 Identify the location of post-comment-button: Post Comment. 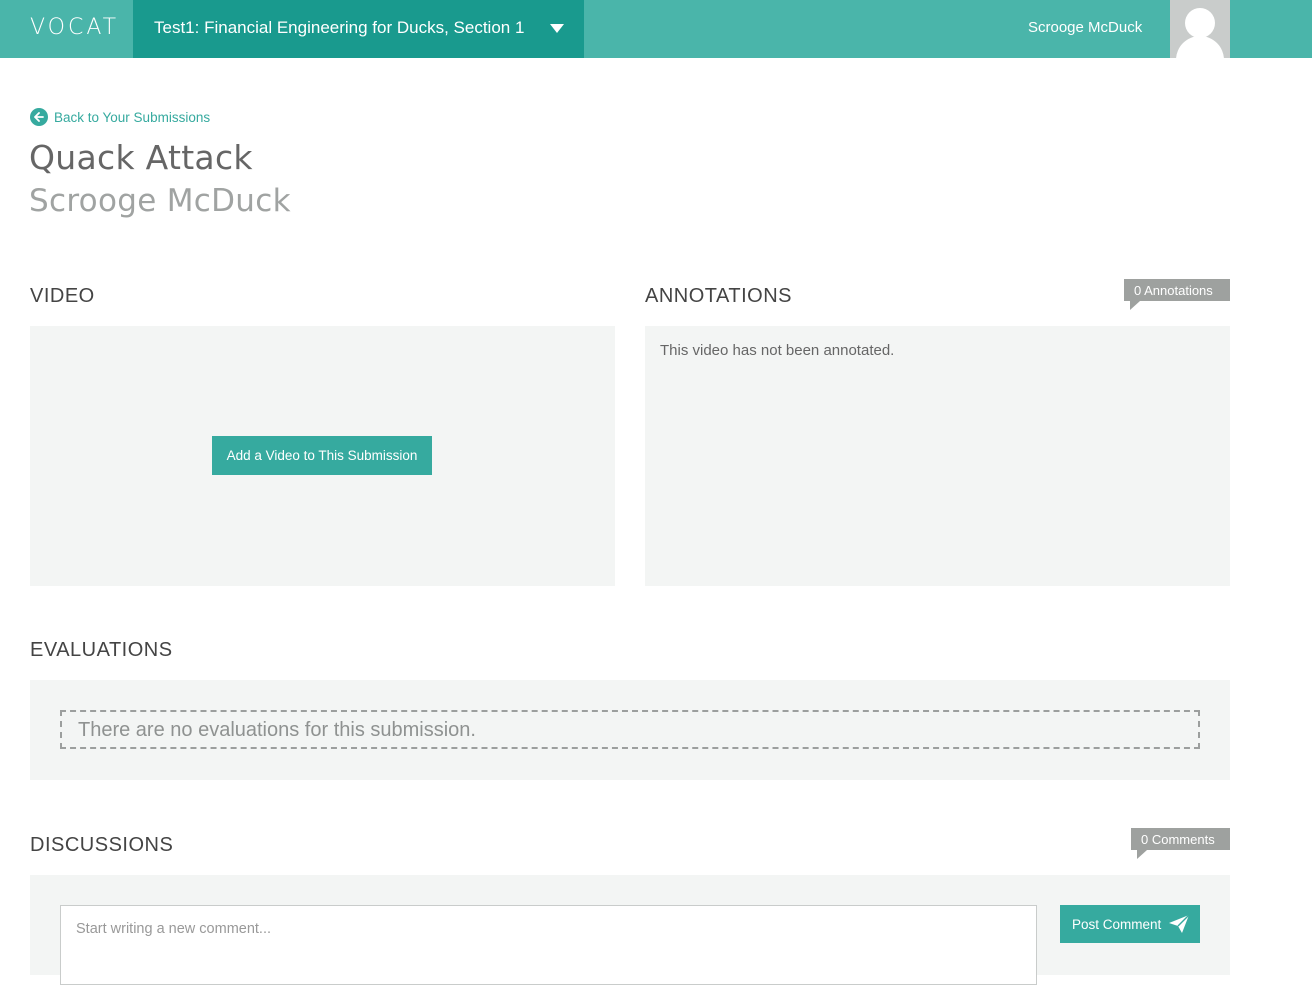
(1130, 924).